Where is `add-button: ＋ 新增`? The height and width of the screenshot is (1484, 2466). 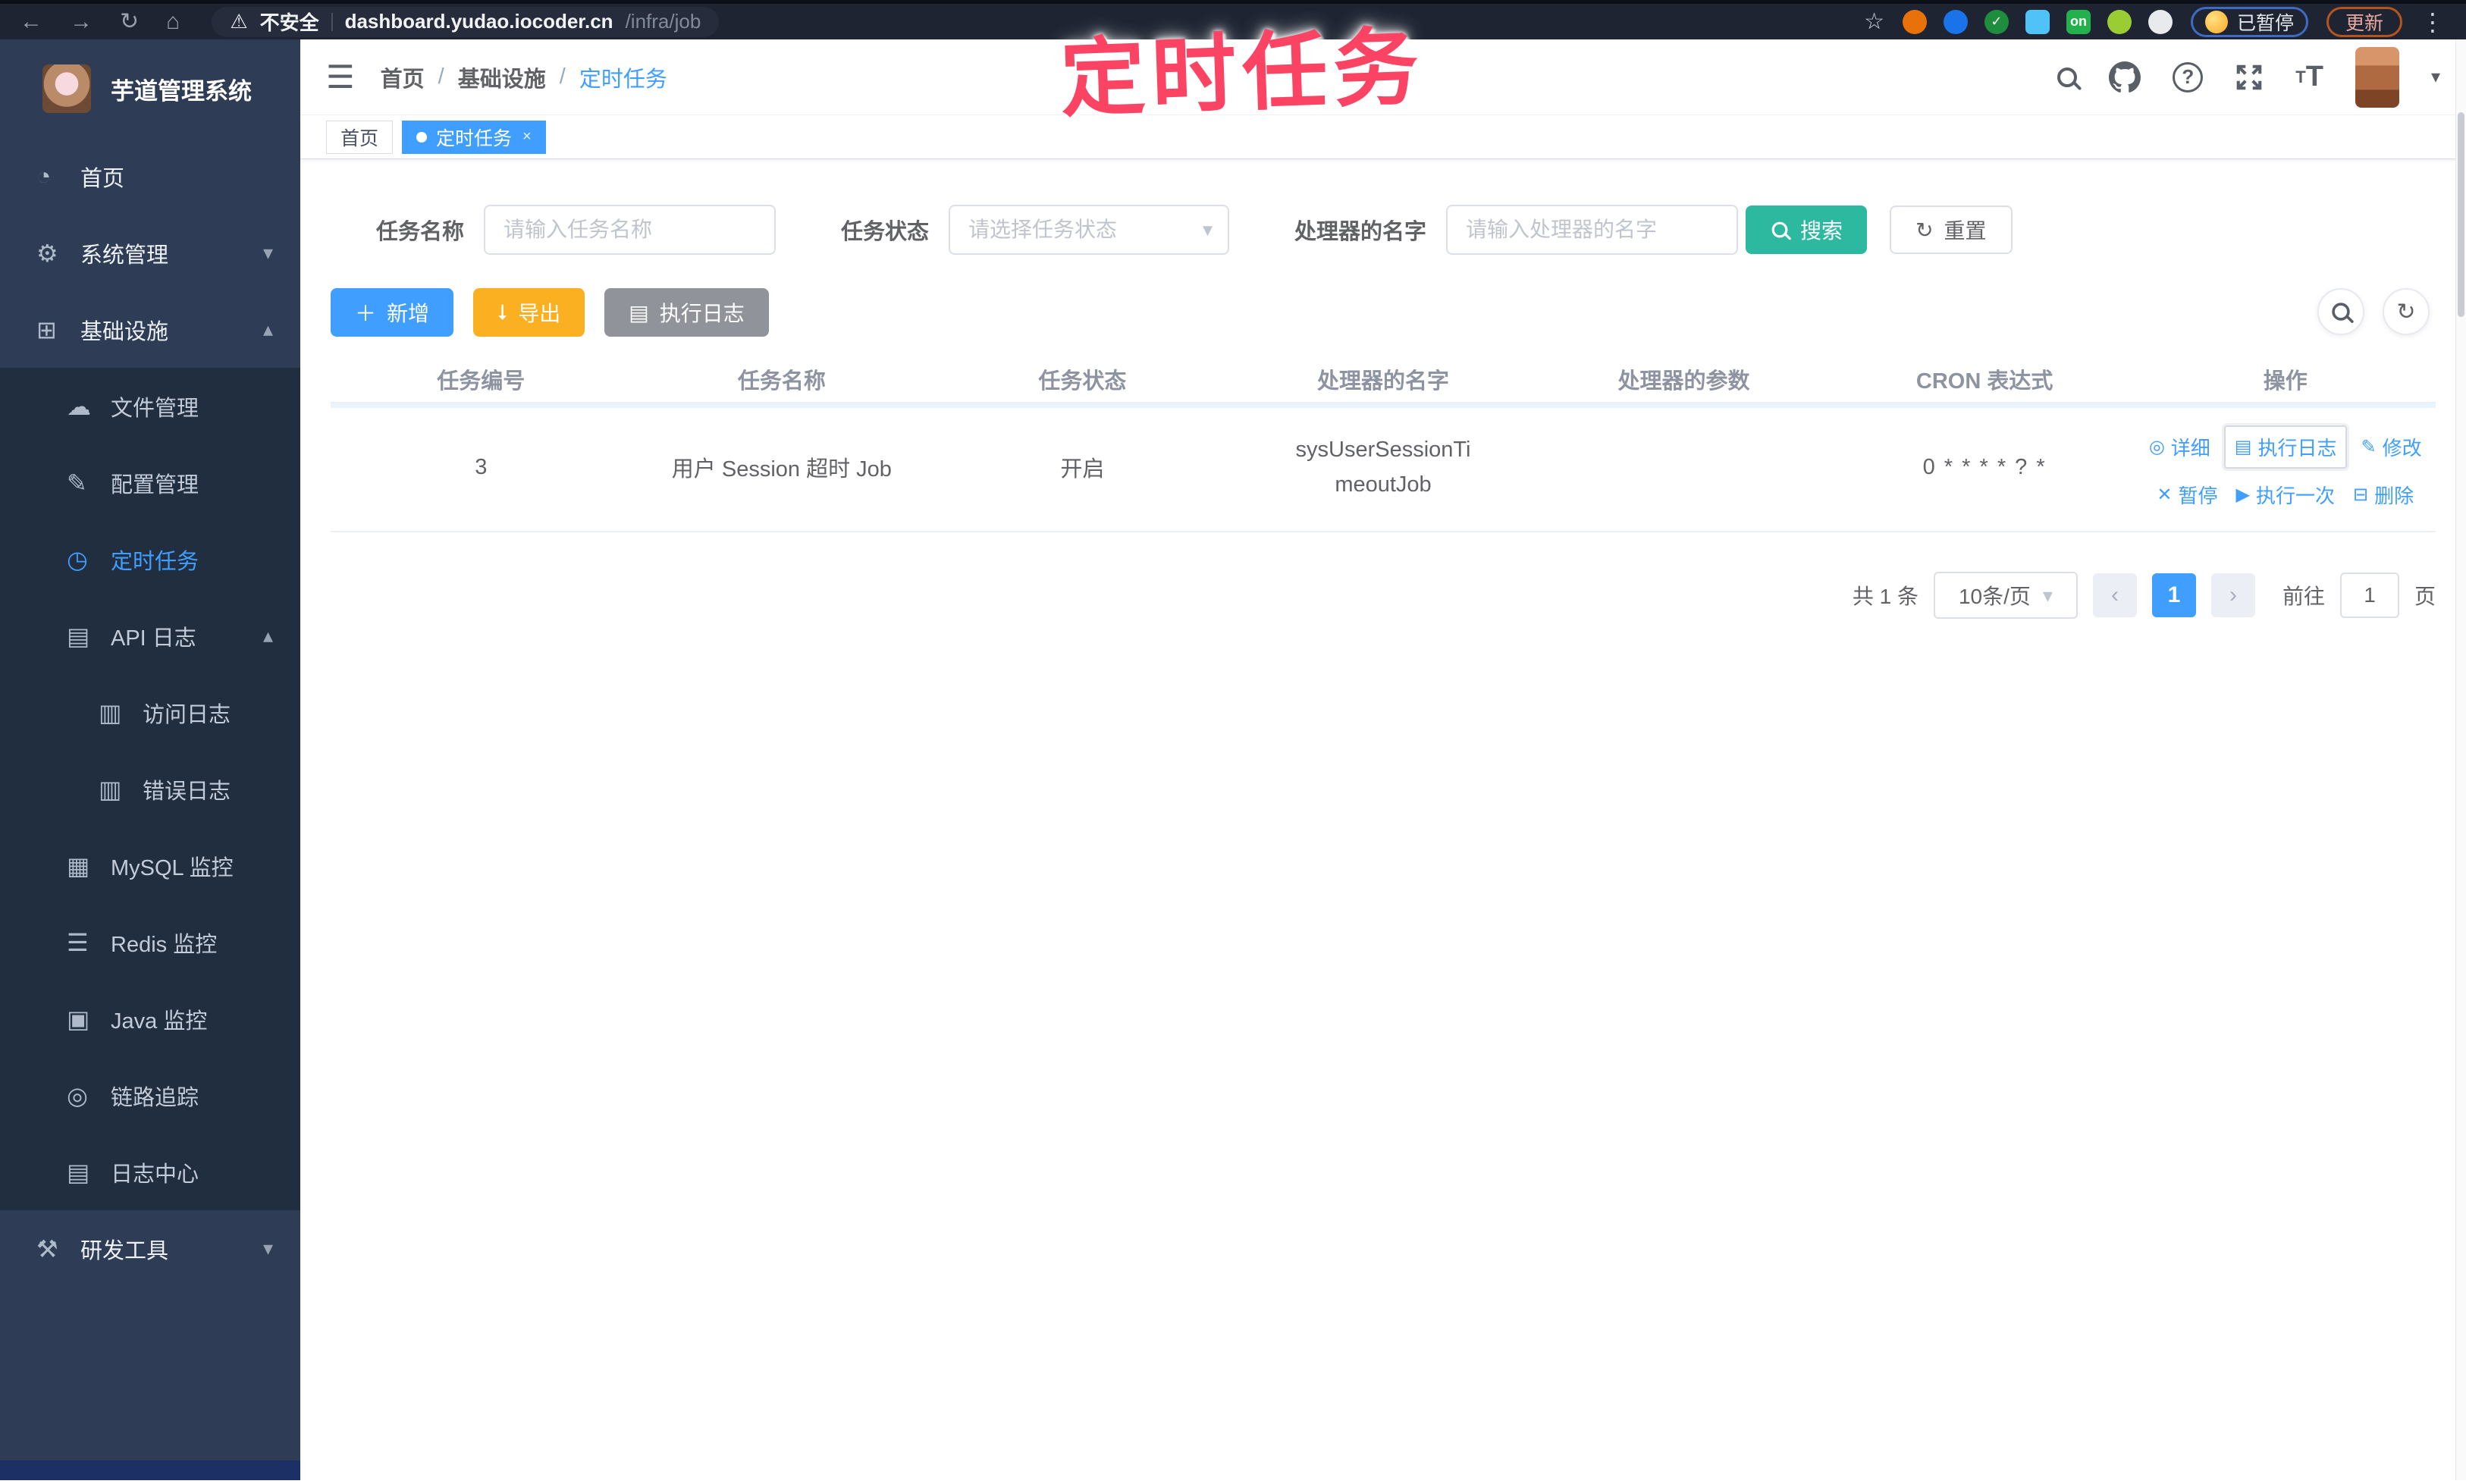 add-button: ＋ 新增 is located at coordinates (392, 313).